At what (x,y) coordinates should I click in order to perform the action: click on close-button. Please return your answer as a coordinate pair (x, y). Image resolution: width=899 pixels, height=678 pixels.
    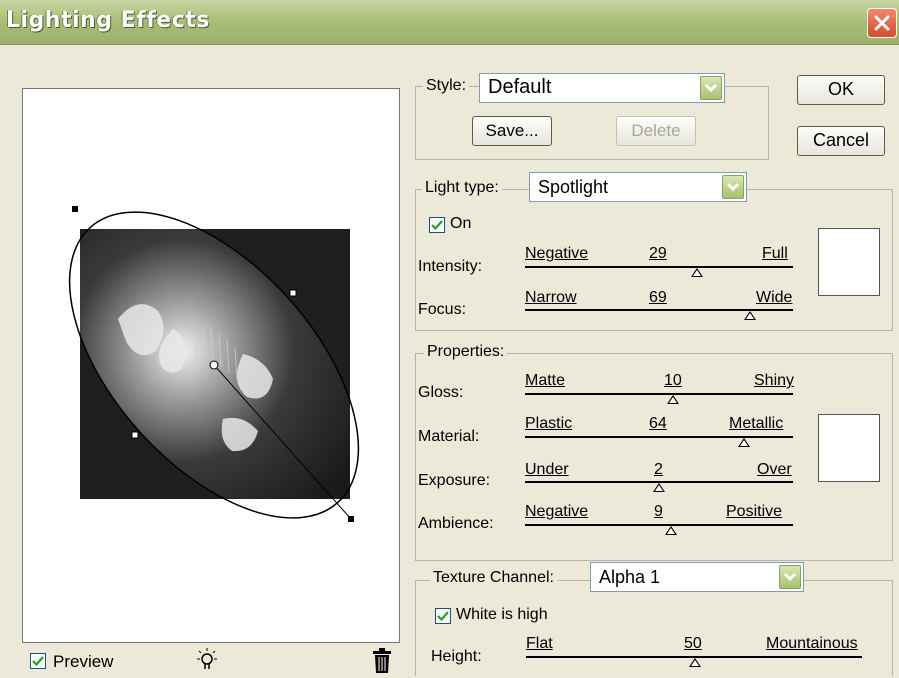
    Looking at the image, I should click on (882, 23).